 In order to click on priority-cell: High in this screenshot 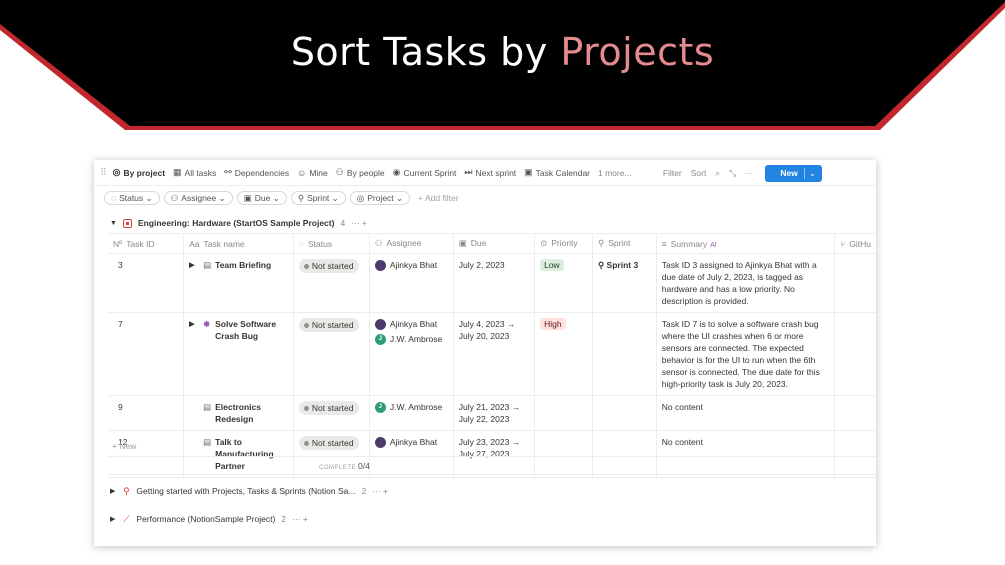, I will do `click(563, 354)`.